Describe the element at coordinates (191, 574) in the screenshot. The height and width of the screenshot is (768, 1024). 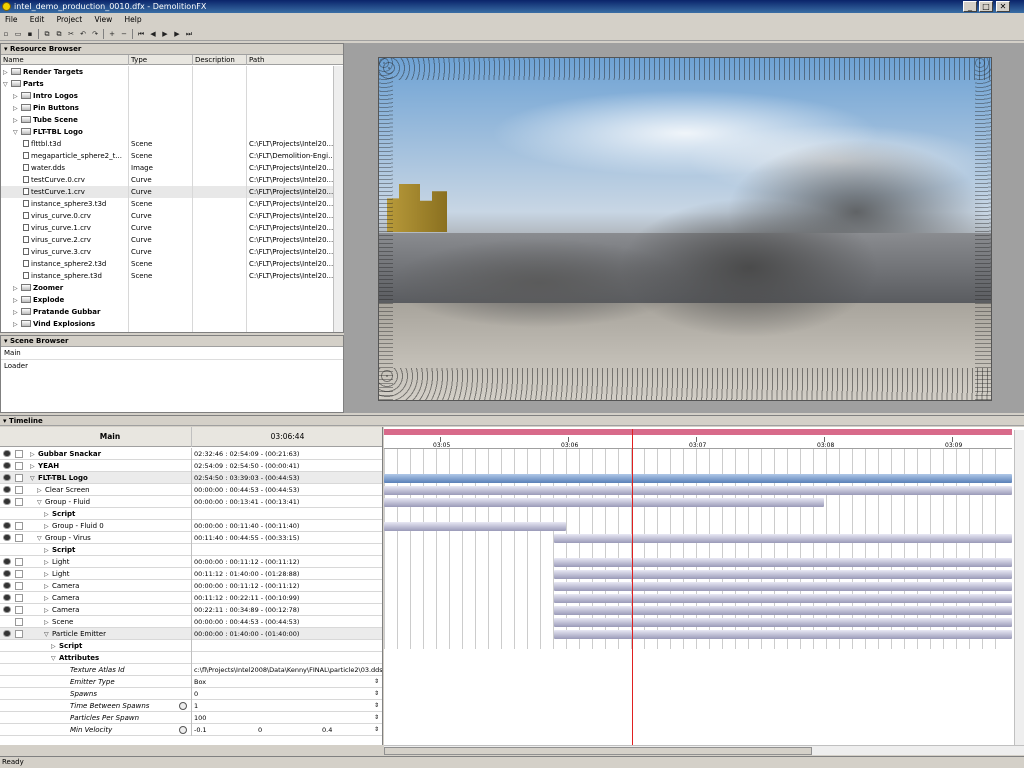
I see `timeline-row: ▷ Light 00:11:12 : 01:40:00 - (01:28:88)` at that location.